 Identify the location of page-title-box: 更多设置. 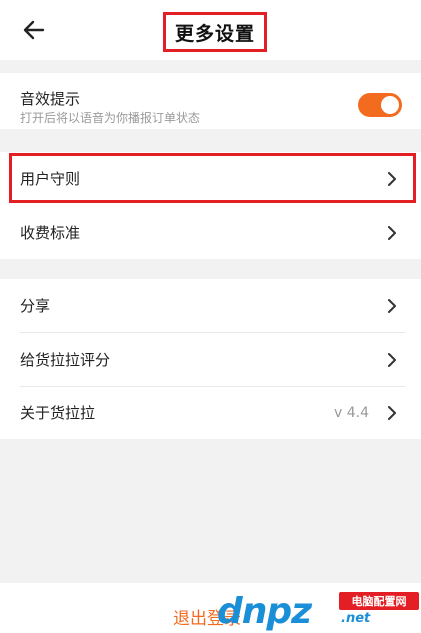
(215, 32).